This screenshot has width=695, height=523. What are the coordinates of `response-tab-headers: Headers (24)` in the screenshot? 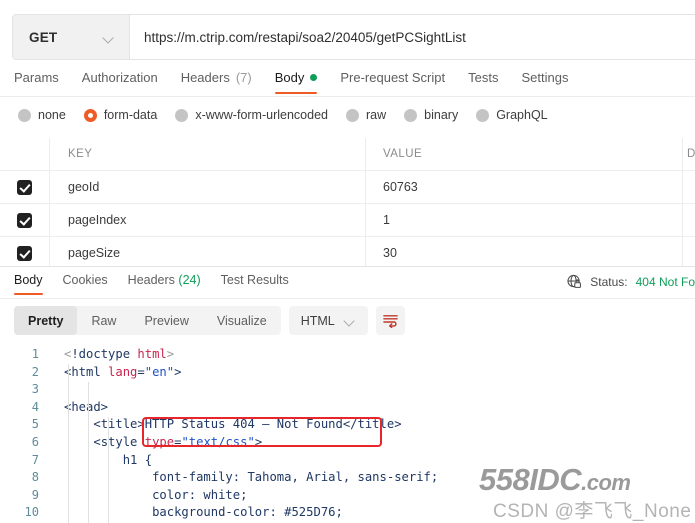 It's located at (164, 284).